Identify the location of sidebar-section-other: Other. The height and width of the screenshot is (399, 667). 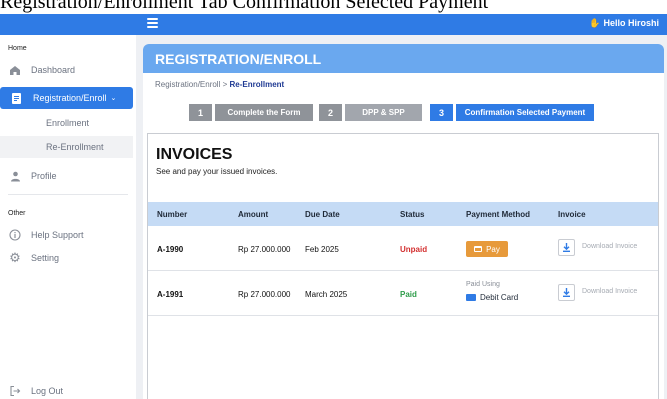
(17, 213).